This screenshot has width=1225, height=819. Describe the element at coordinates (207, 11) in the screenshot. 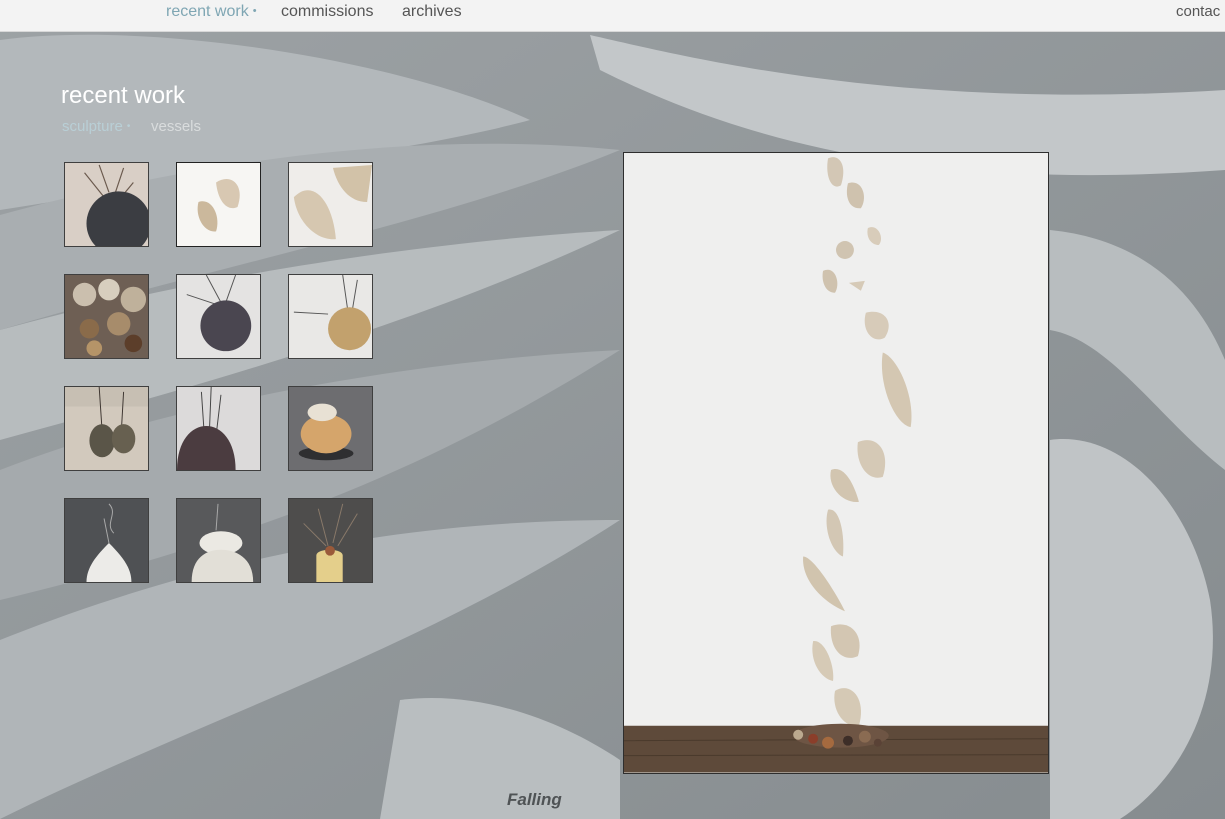

I see `nav-recent-work-label: recent work` at that location.